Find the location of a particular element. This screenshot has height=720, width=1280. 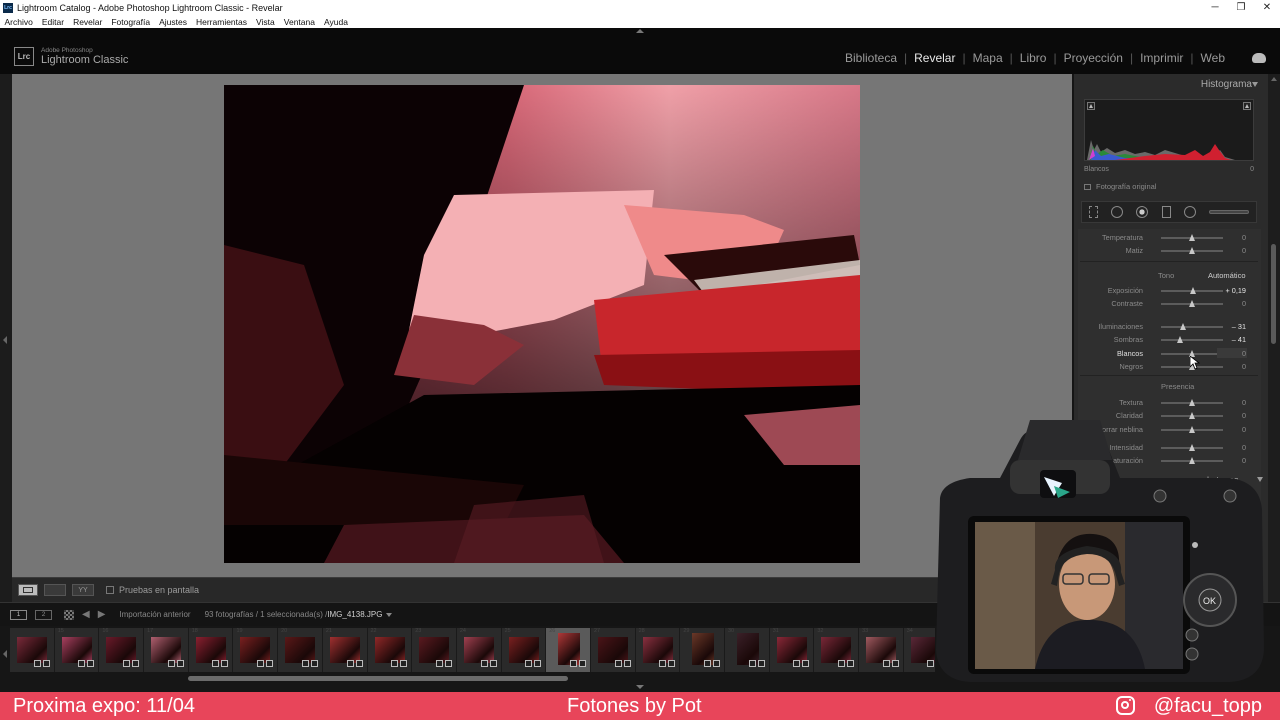

slider-knob-claridad is located at coordinates (1192, 416).